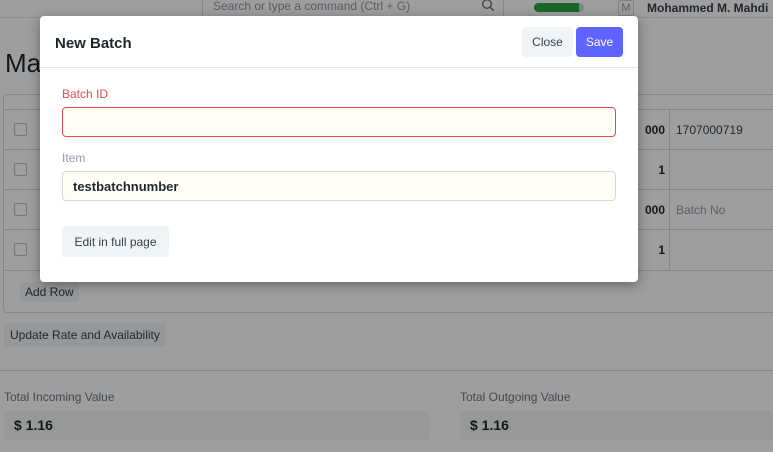  Describe the element at coordinates (339, 42) in the screenshot. I see `modal-header: New Batch Close Save` at that location.